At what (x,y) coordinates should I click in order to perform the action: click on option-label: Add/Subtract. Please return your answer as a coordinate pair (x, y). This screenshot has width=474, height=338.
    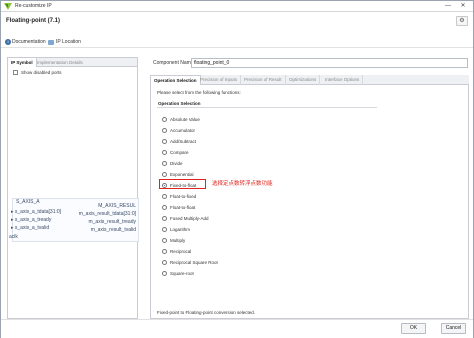
    Looking at the image, I should click on (183, 141).